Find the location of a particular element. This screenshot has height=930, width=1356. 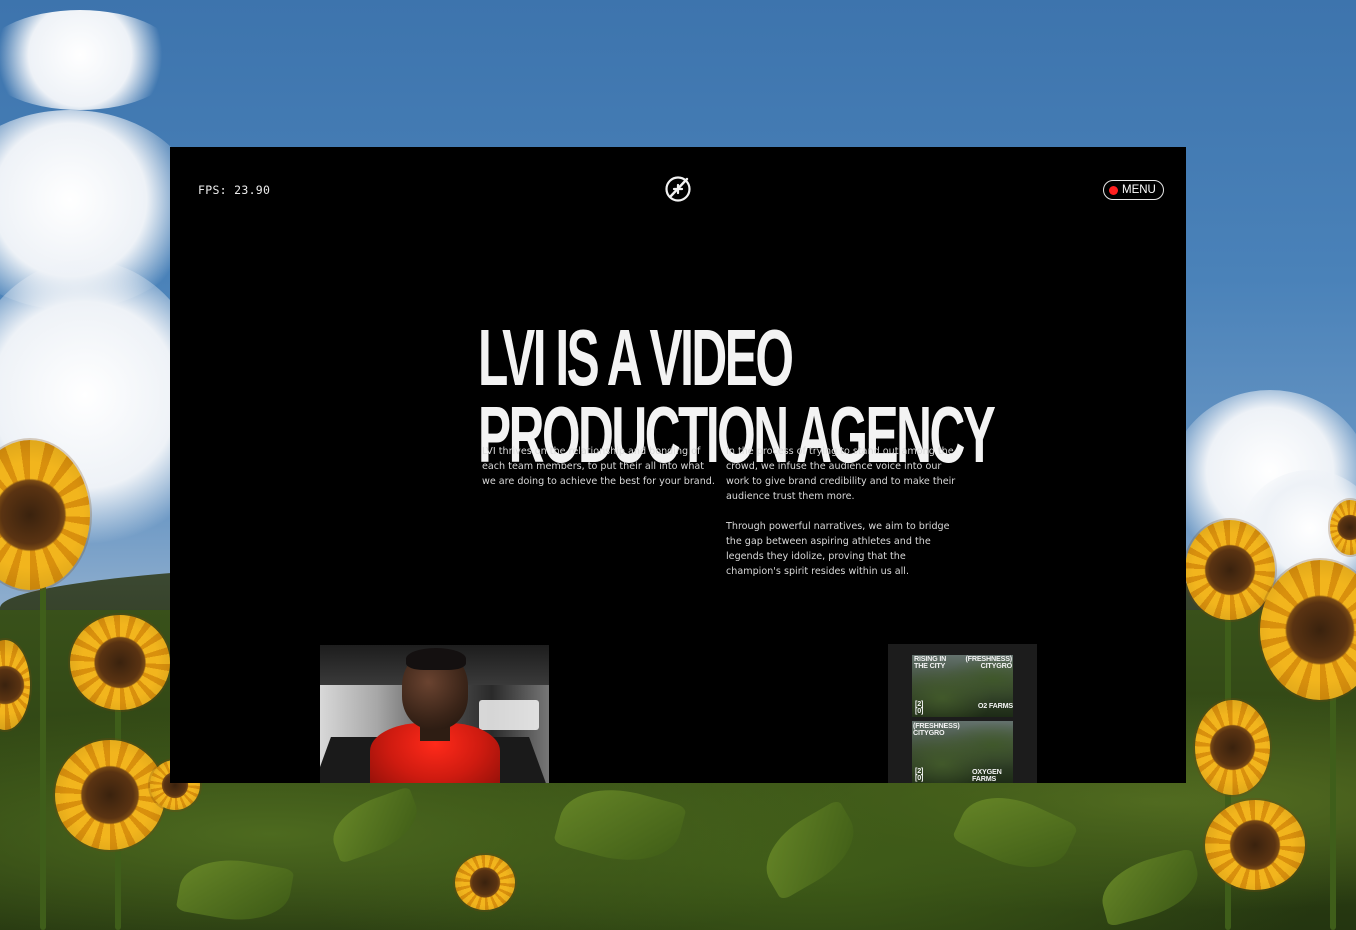

stem is located at coordinates (43, 745).